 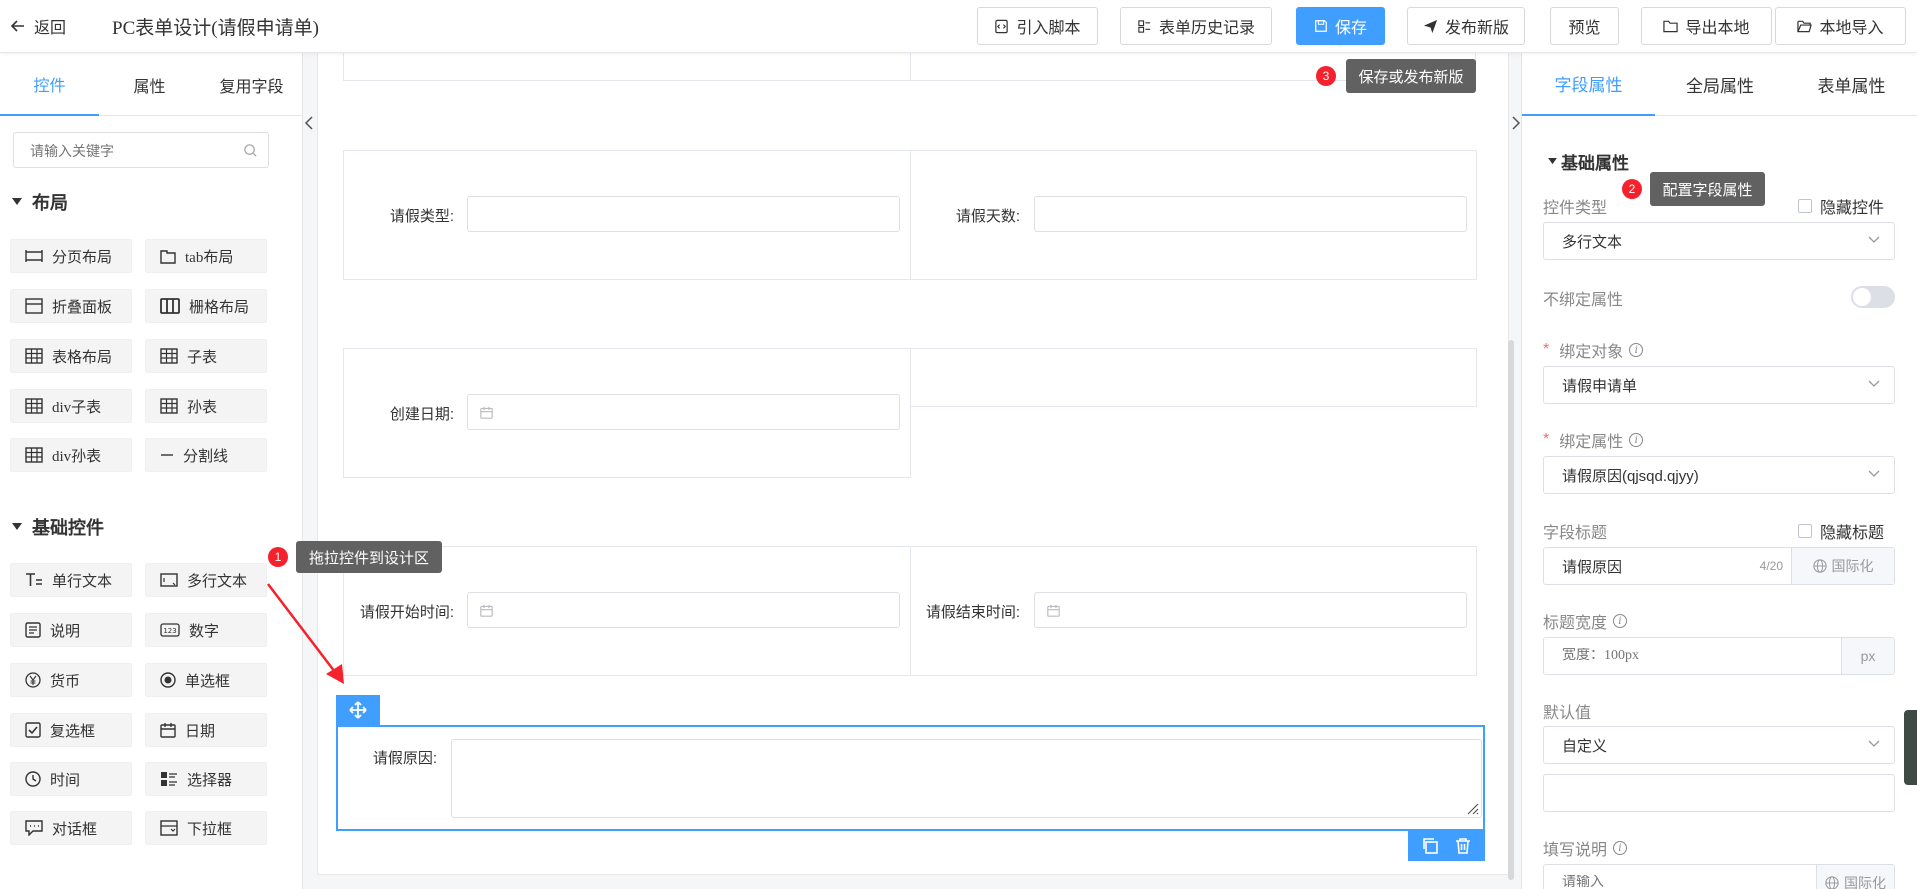 What do you see at coordinates (1588, 161) in the screenshot?
I see `basic-properties-header: 基础属性` at bounding box center [1588, 161].